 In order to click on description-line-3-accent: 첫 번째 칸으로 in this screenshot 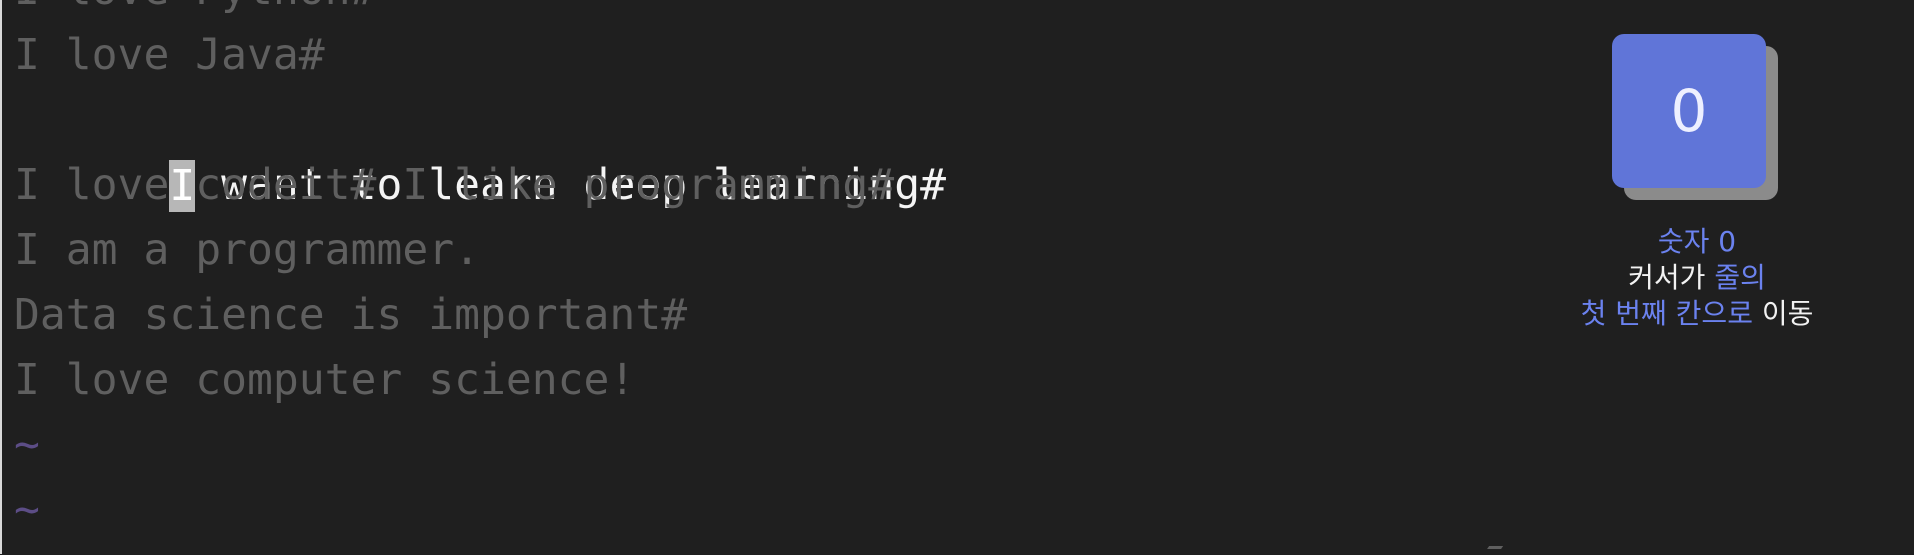, I will do `click(1666, 313)`.